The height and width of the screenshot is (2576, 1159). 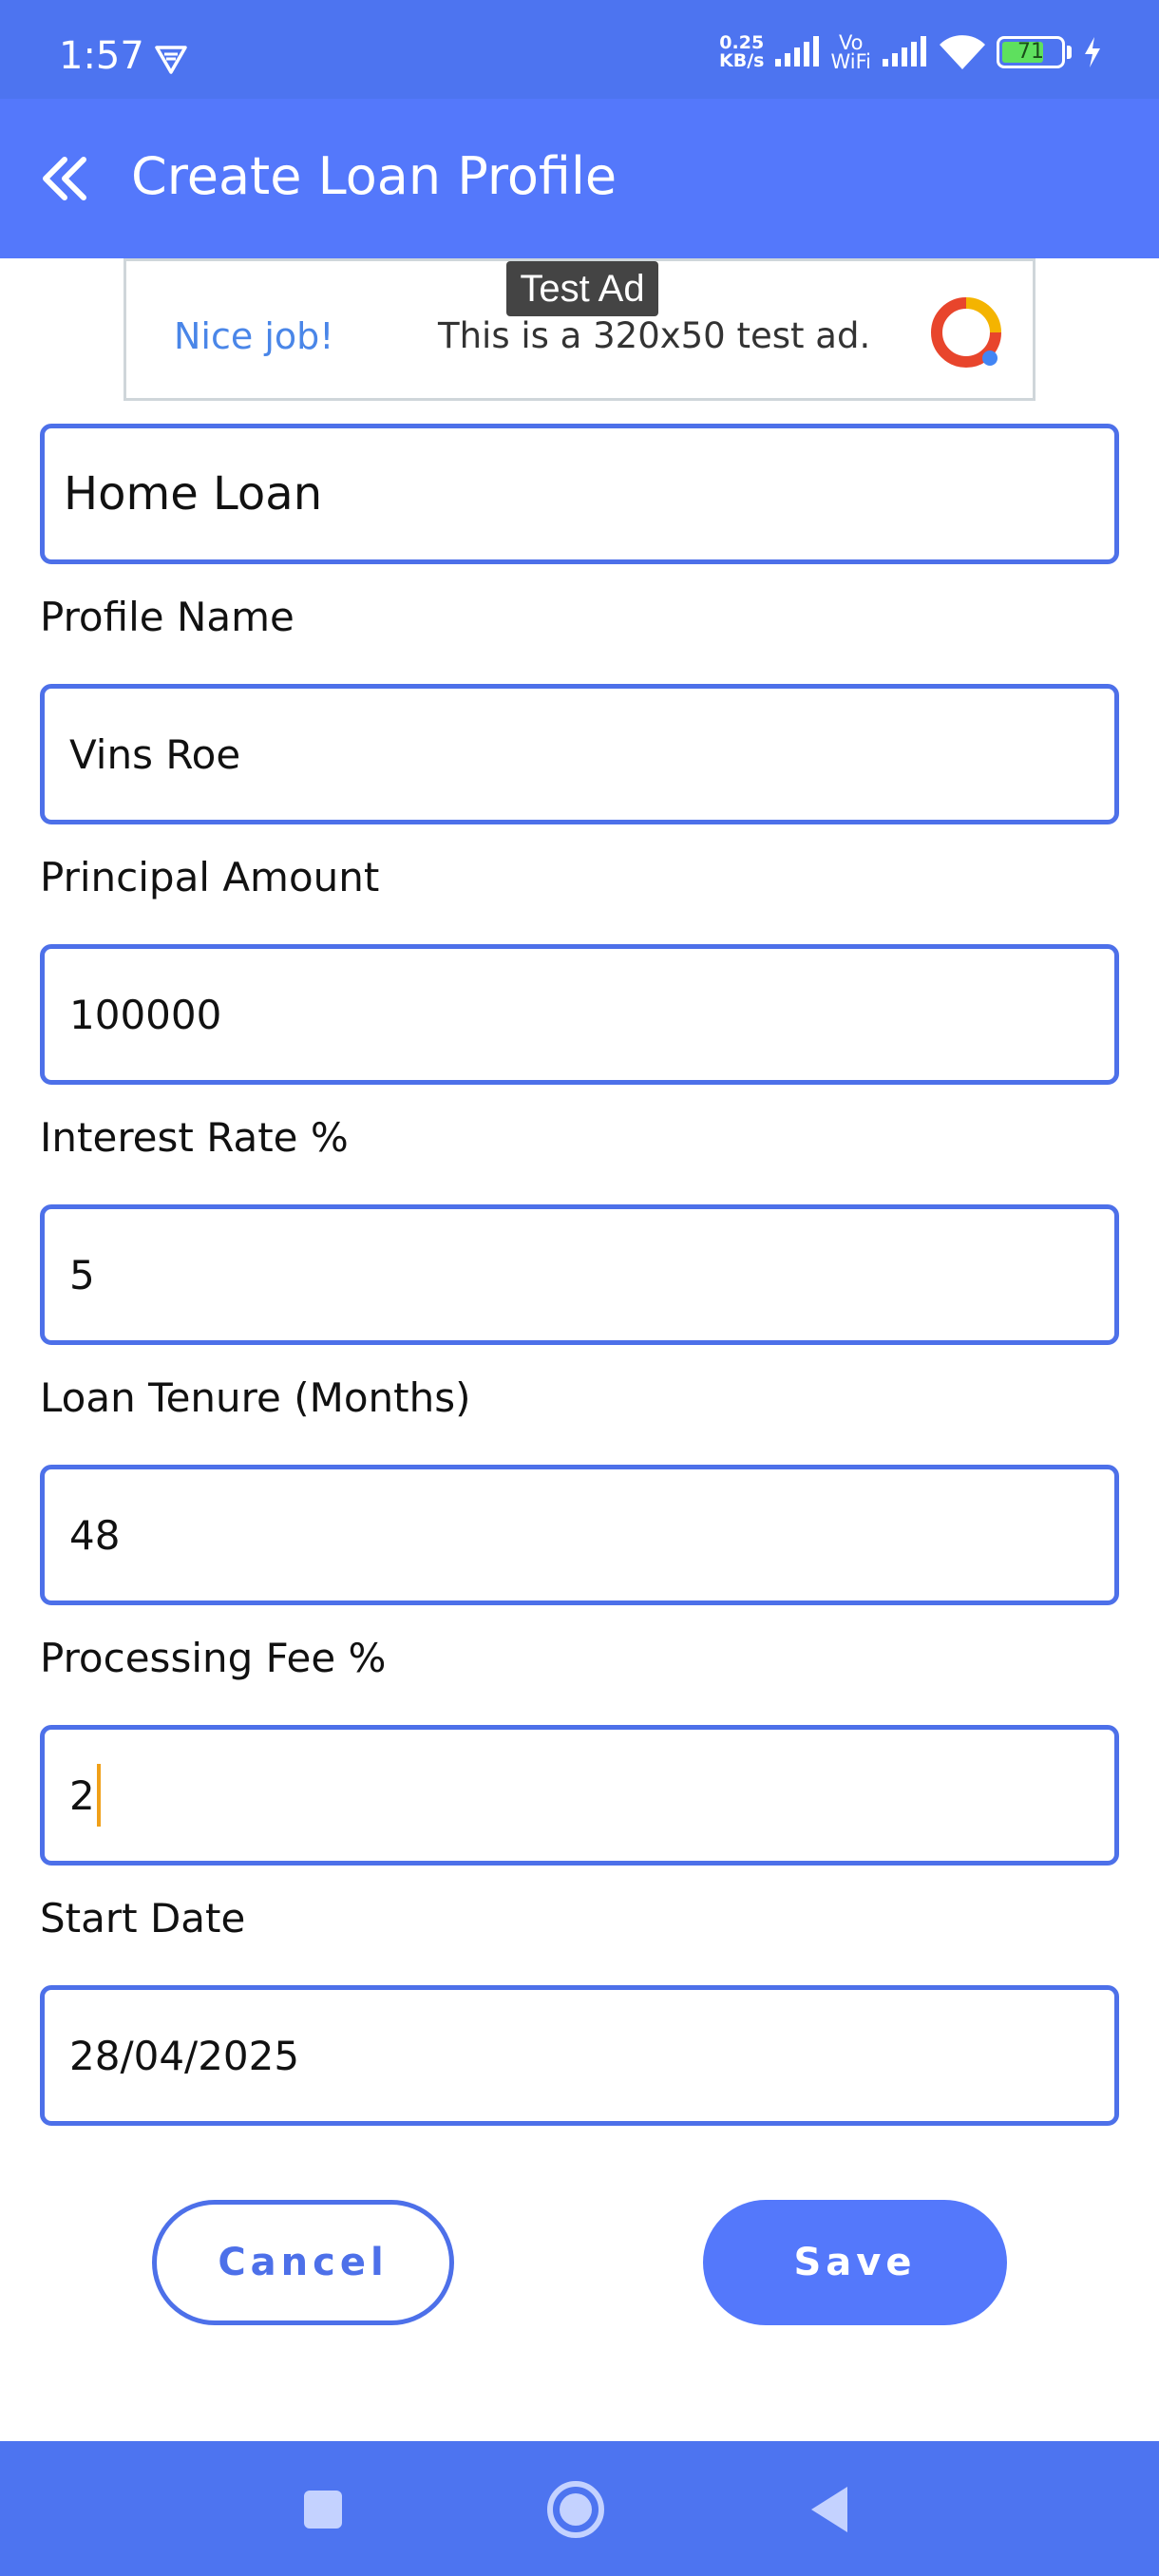 I want to click on loan-type-field: Home Loan, so click(x=579, y=494).